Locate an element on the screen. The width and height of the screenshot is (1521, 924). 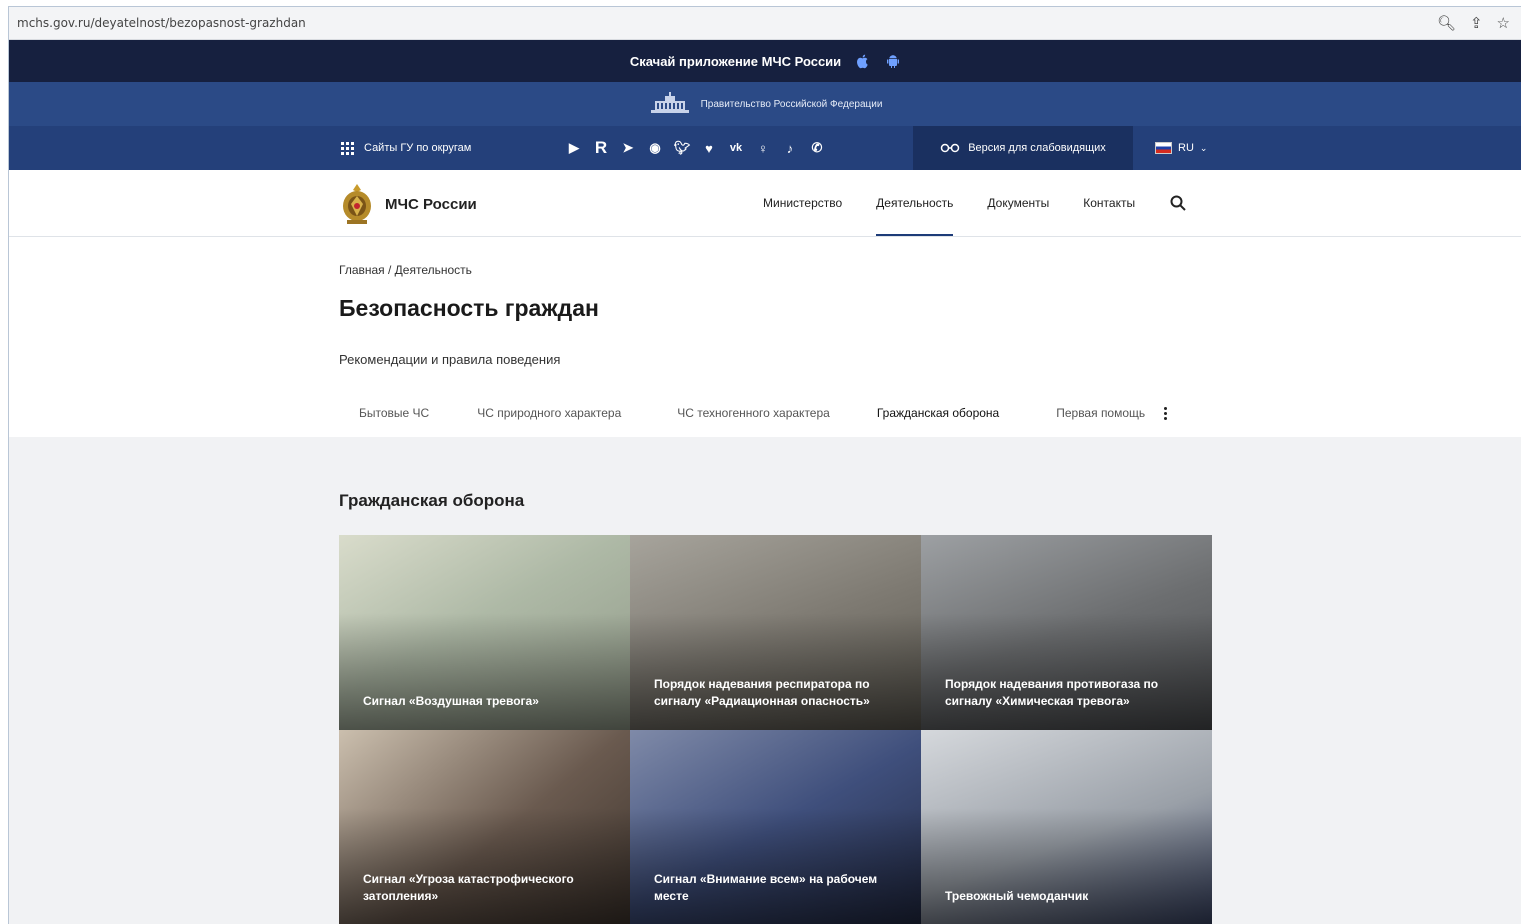
nav-ministry: Министерство is located at coordinates (802, 203).